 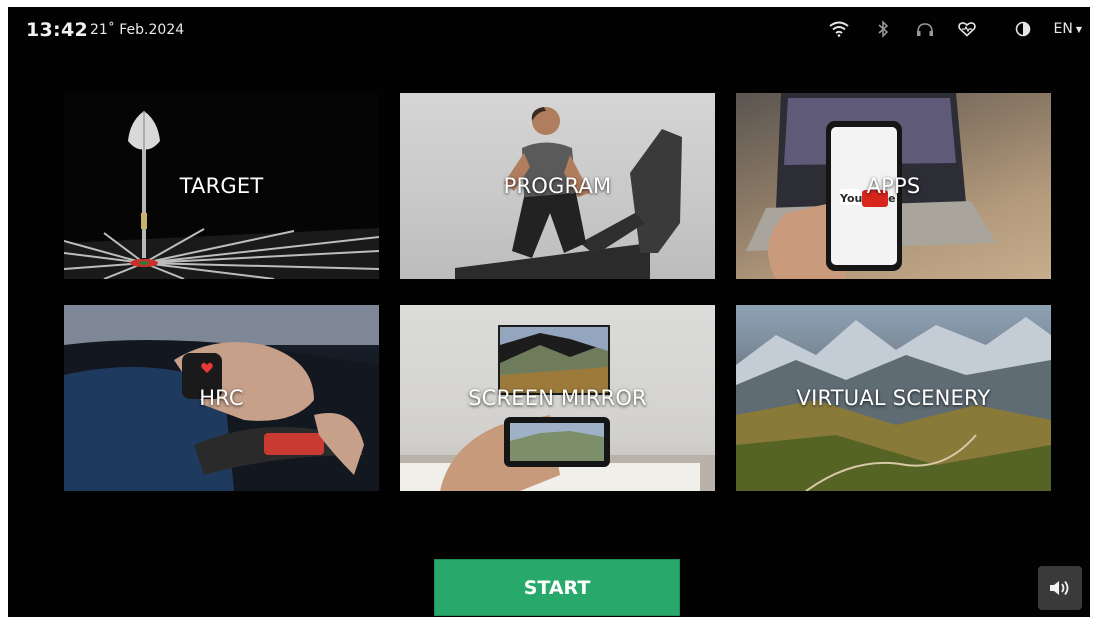 What do you see at coordinates (557, 587) in the screenshot?
I see `start-button: START` at bounding box center [557, 587].